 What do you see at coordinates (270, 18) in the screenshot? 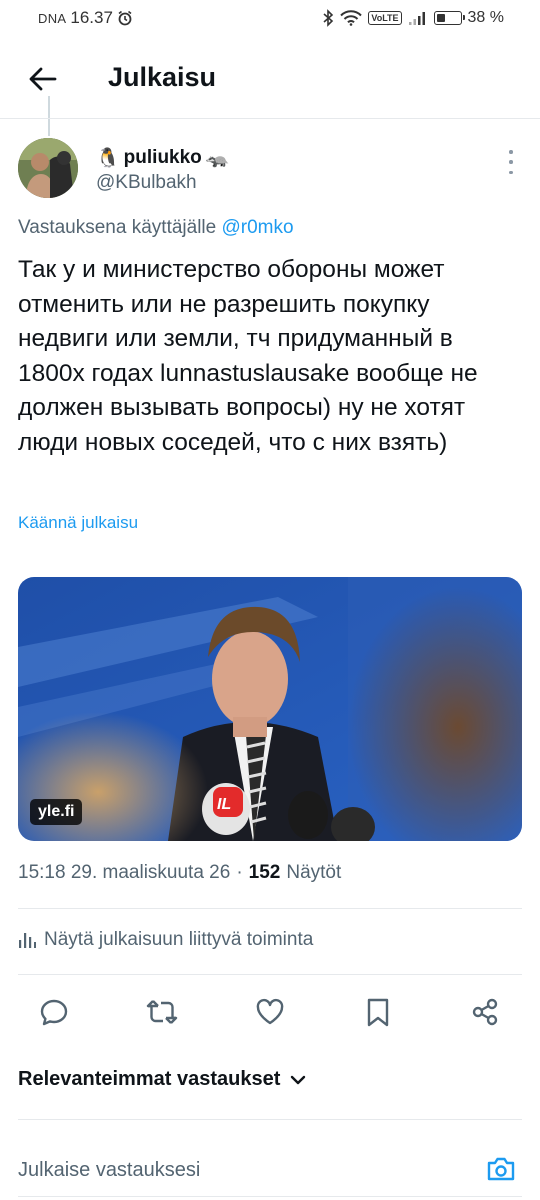
I see `status-bar: DNA 16.37 VoLTE 38 %` at bounding box center [270, 18].